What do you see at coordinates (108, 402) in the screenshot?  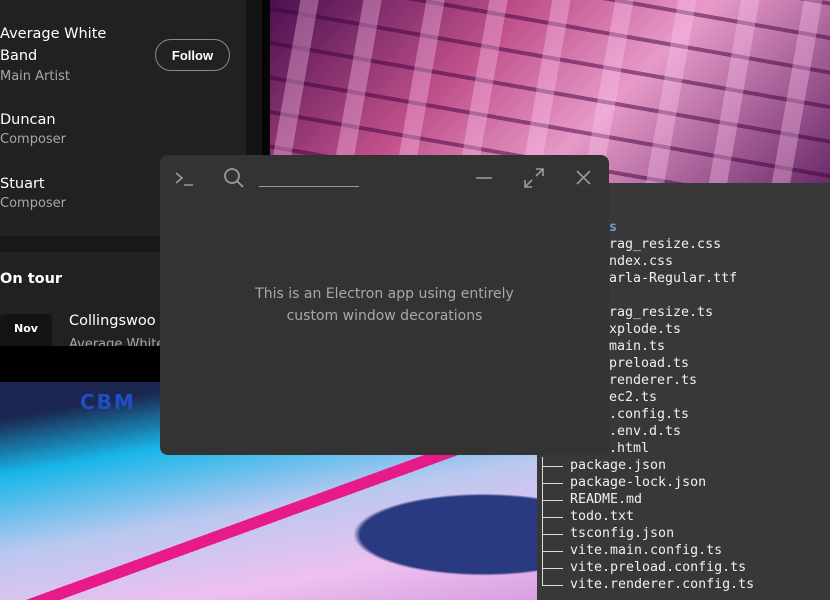 I see `cbm-logo: CBM` at bounding box center [108, 402].